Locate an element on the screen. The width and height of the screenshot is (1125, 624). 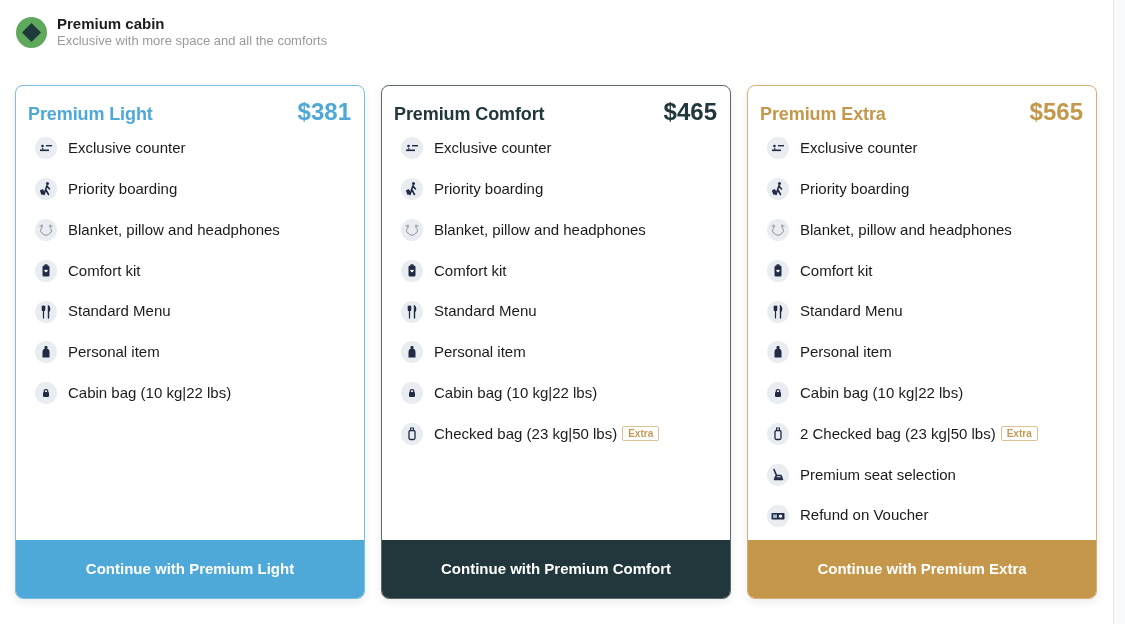
feature-label: Checked bag (23 kg|50 lbs) is located at coordinates (526, 433).